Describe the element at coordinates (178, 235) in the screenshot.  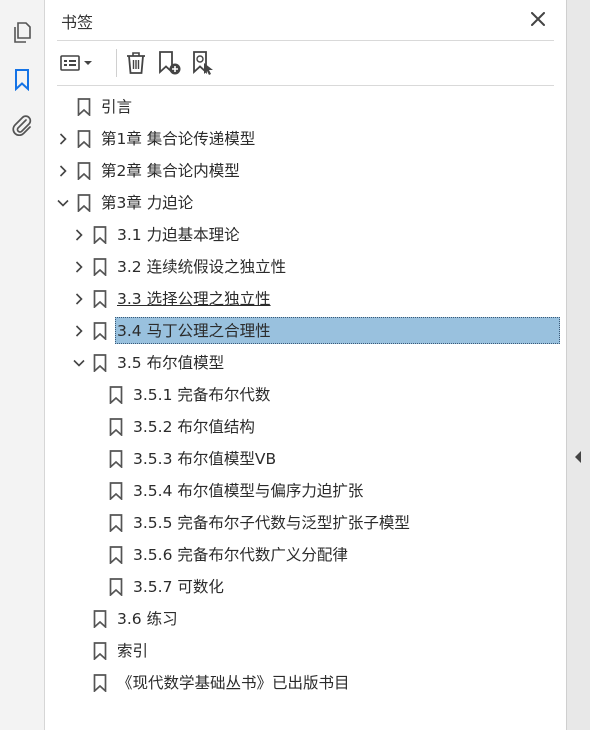
I see `bookmark-label: 3.1 力迫基本理论` at that location.